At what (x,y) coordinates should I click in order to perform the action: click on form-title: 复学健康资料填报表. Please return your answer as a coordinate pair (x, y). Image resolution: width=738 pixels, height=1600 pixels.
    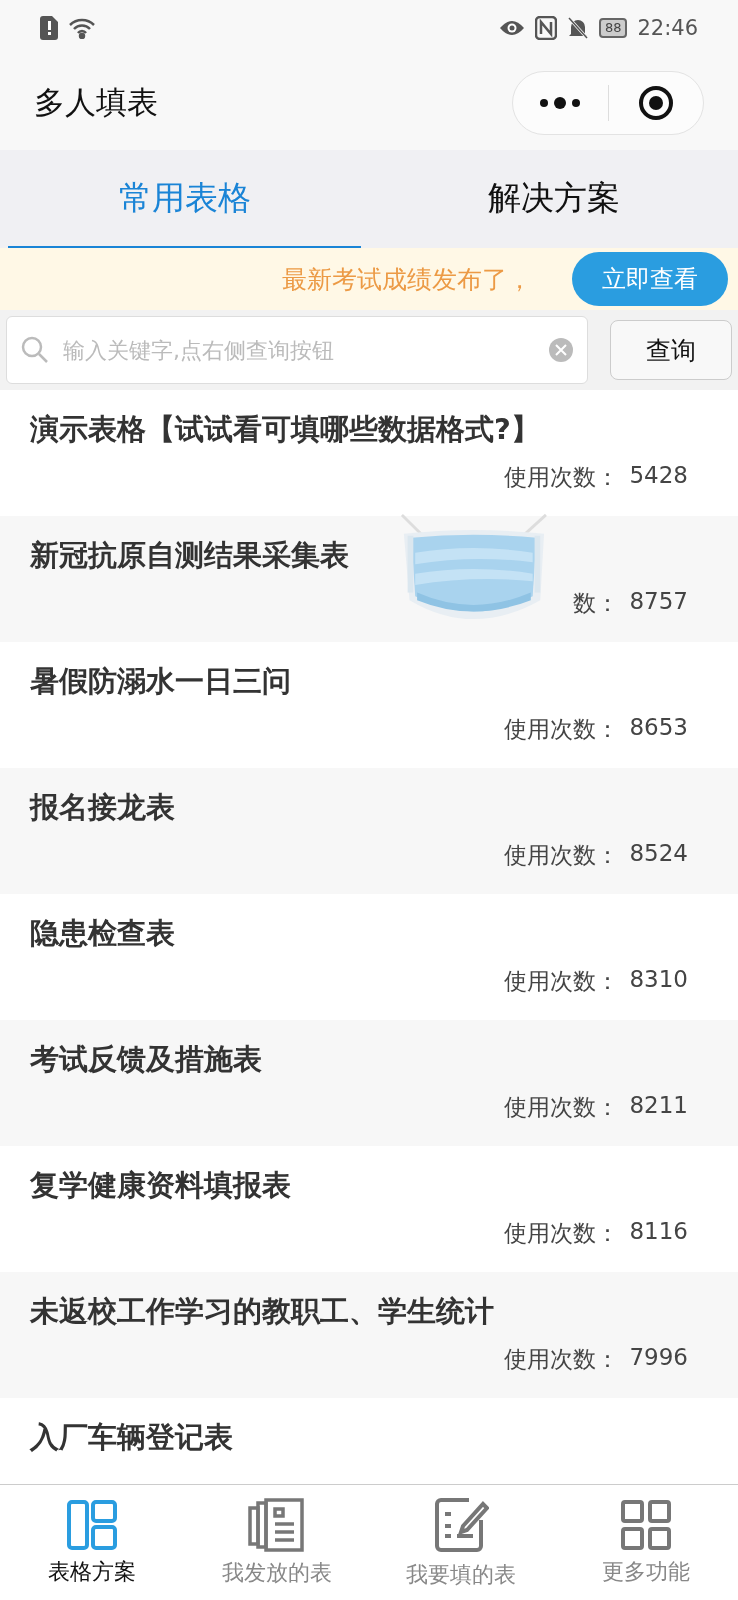
    Looking at the image, I should click on (160, 1185).